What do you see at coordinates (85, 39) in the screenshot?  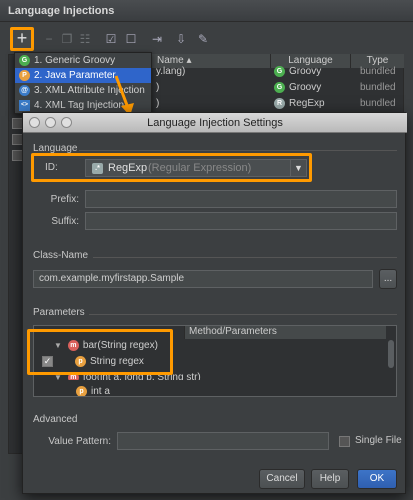 I see `configure-icon: ☷` at bounding box center [85, 39].